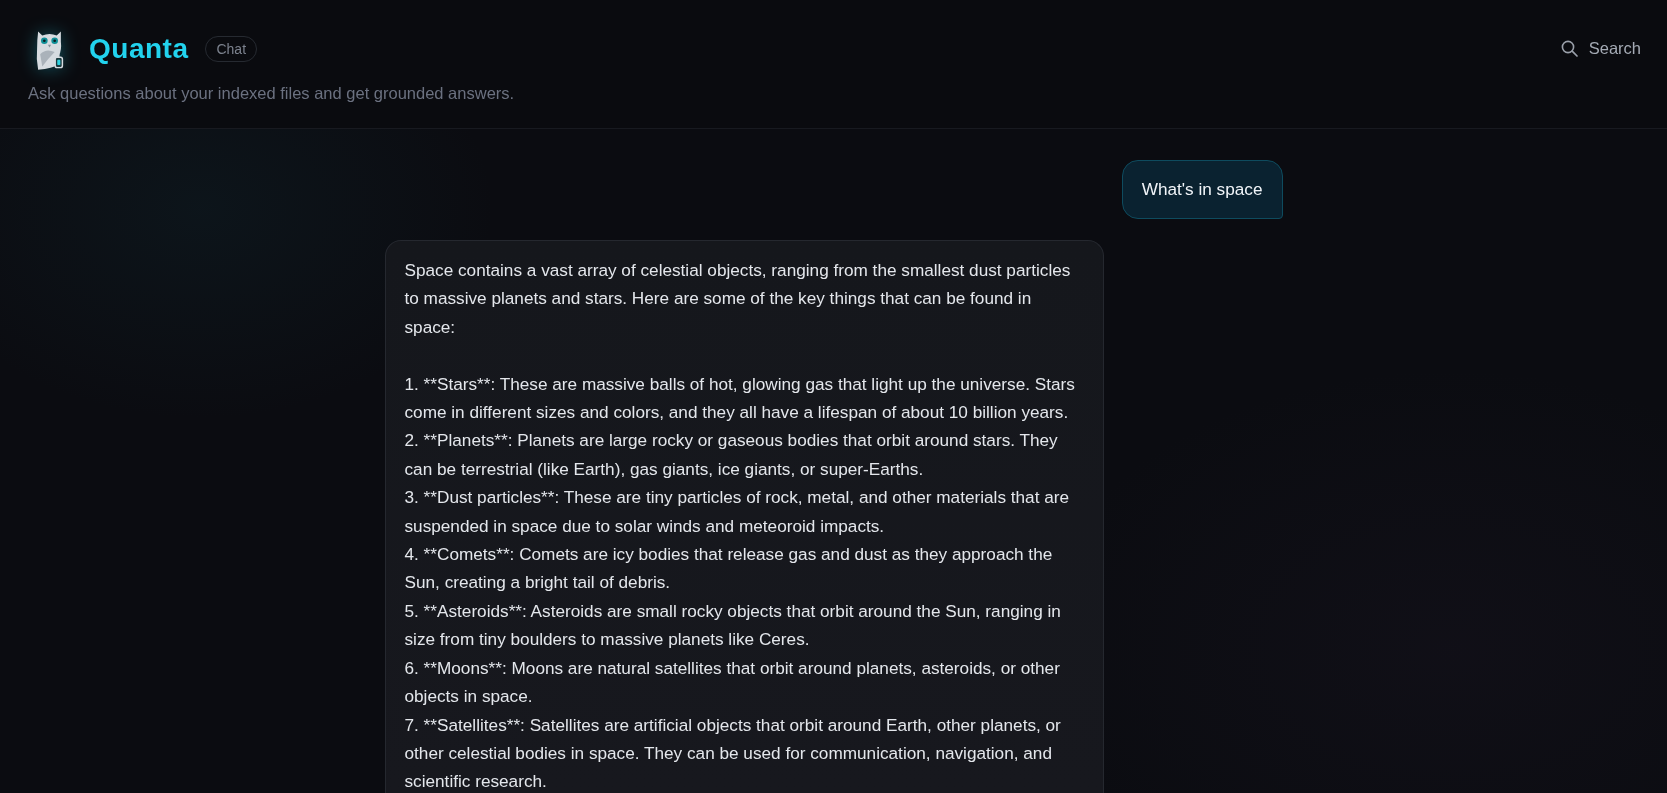 This screenshot has height=793, width=1667. Describe the element at coordinates (271, 93) in the screenshot. I see `subtitle-text: Ask questions about your indexed files and get grounded answers.` at that location.